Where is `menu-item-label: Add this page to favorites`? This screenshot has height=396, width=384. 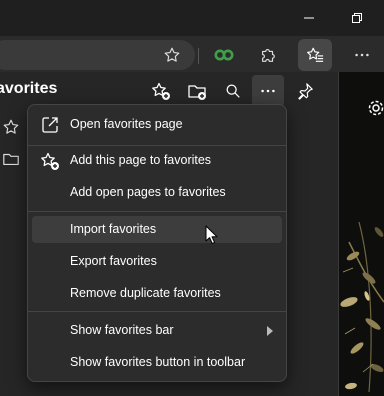
menu-item-label: Add this page to favorites is located at coordinates (141, 160).